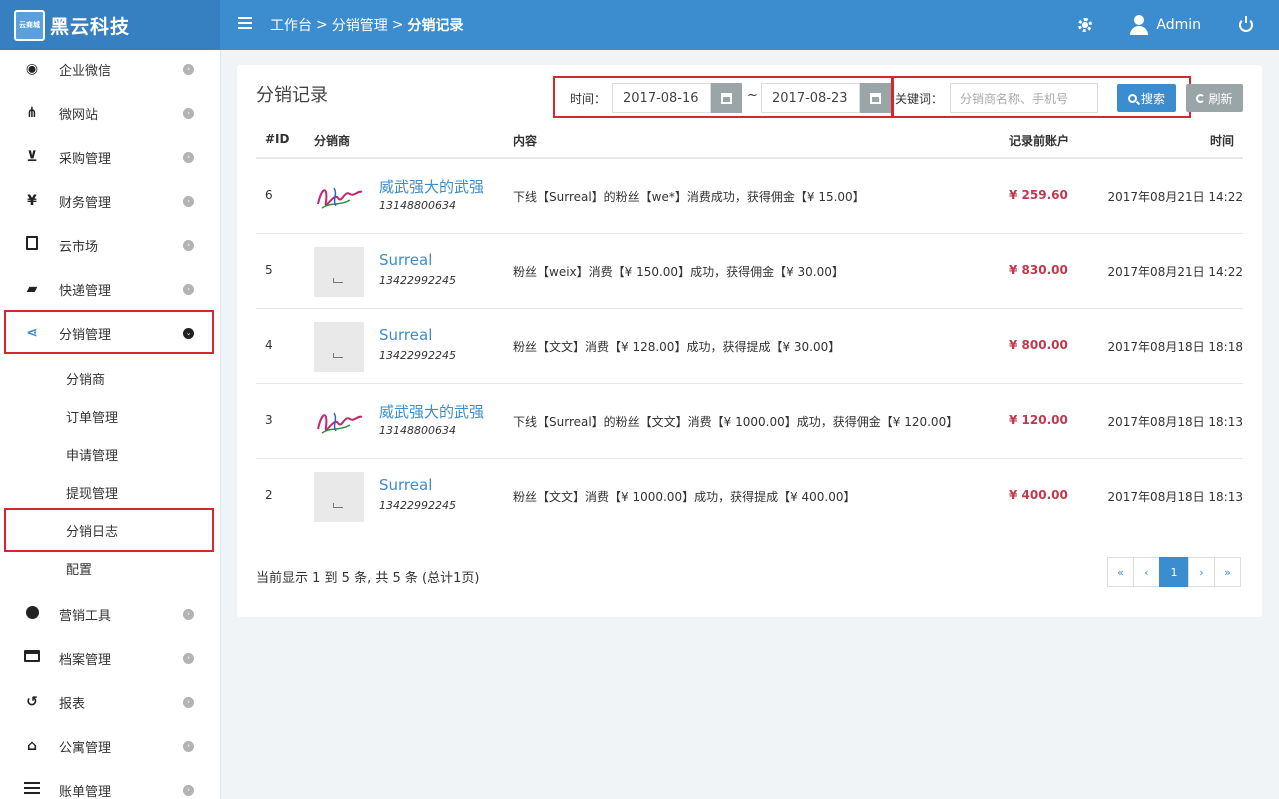 This screenshot has width=1279, height=799. Describe the element at coordinates (332, 141) in the screenshot. I see `column-header-distributor: 分销商` at that location.